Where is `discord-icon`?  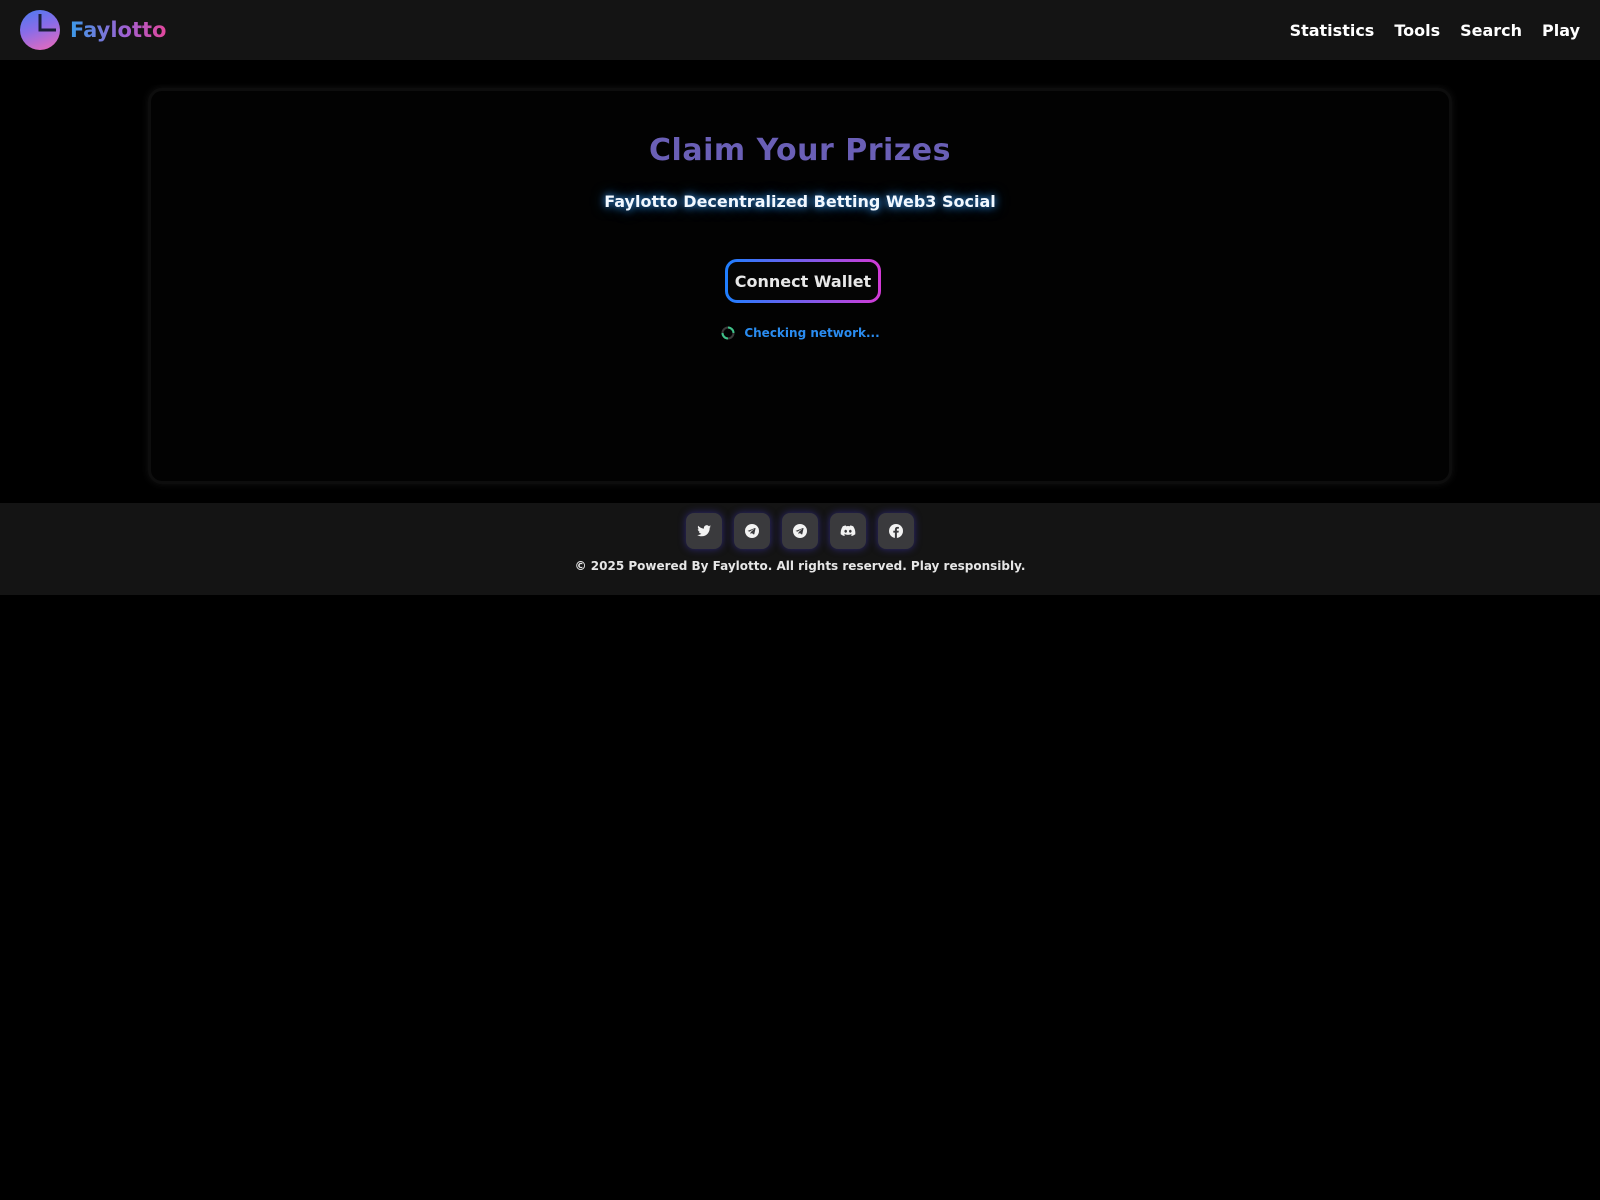
discord-icon is located at coordinates (848, 530).